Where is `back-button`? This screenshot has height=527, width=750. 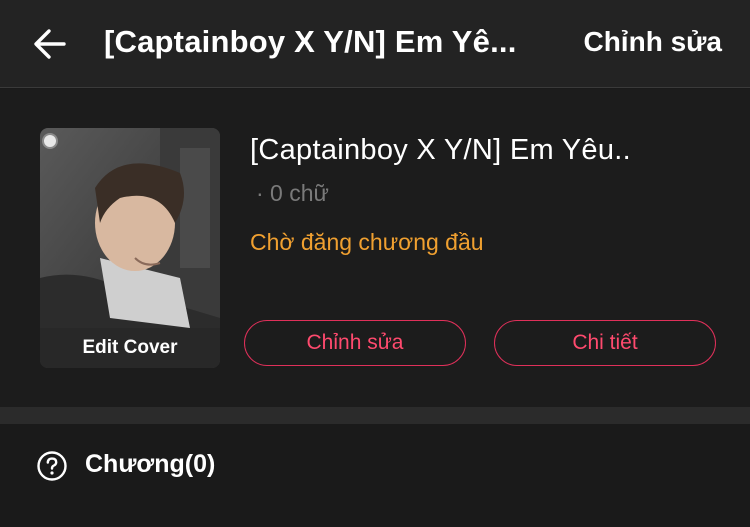 back-button is located at coordinates (50, 44).